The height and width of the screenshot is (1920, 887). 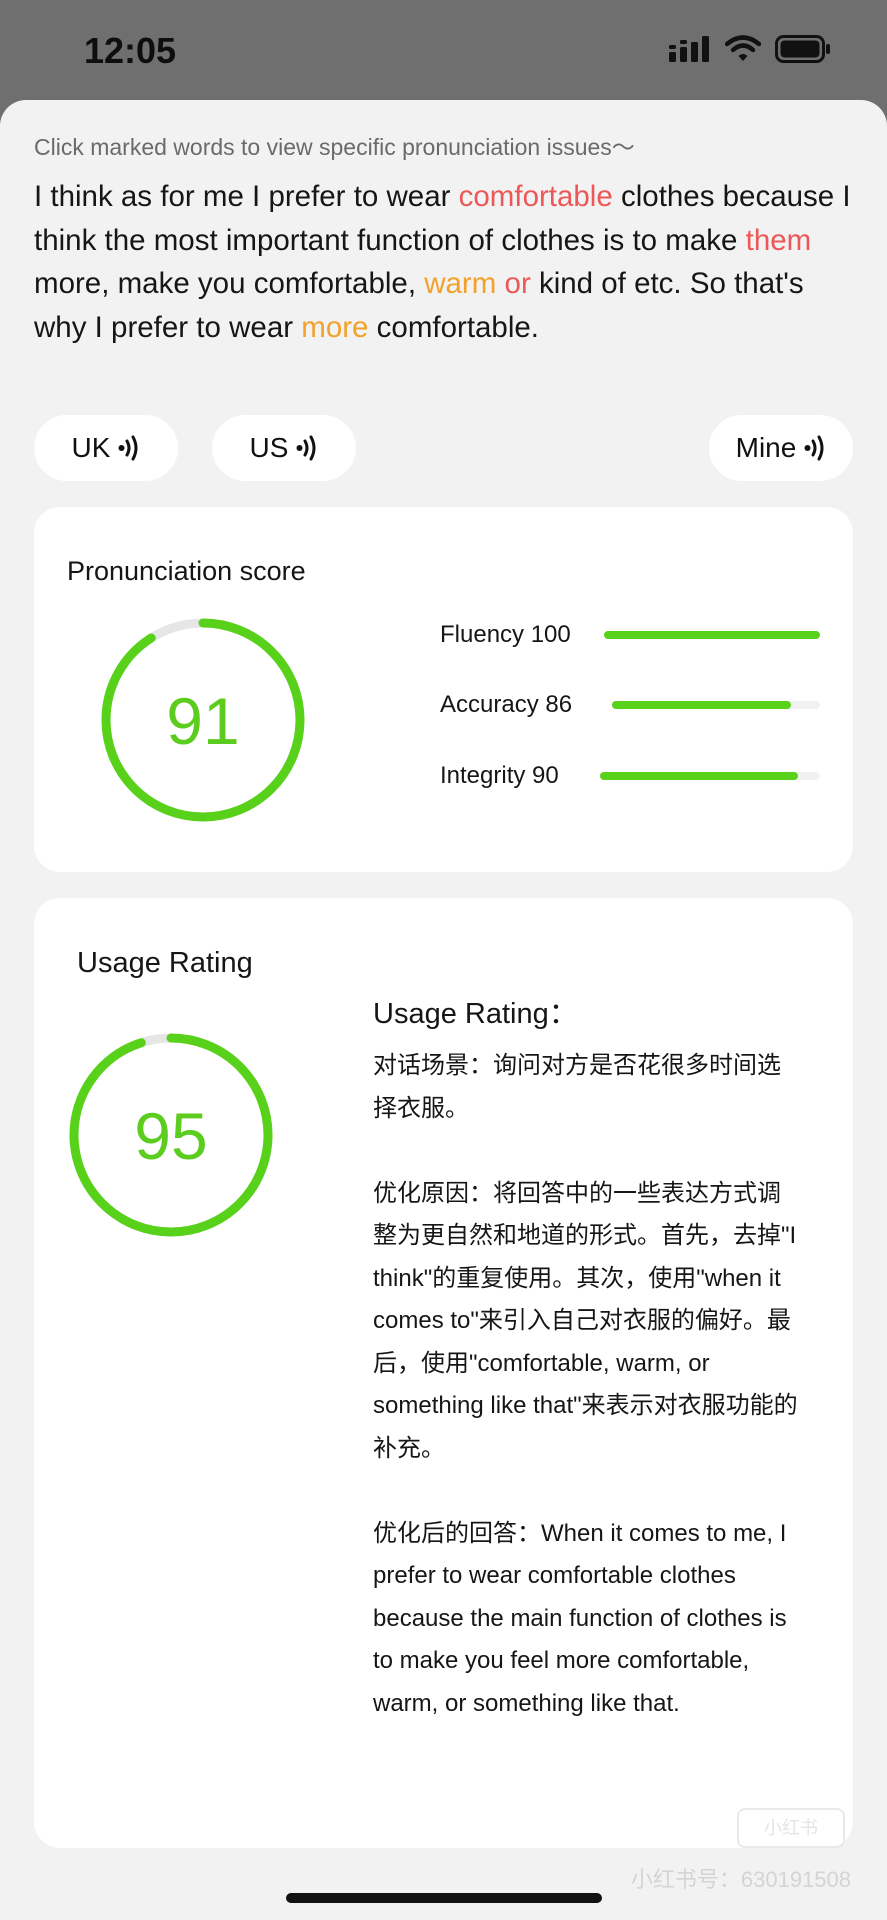 I want to click on usage-heading: Usage Rating：, so click(x=475, y=1014).